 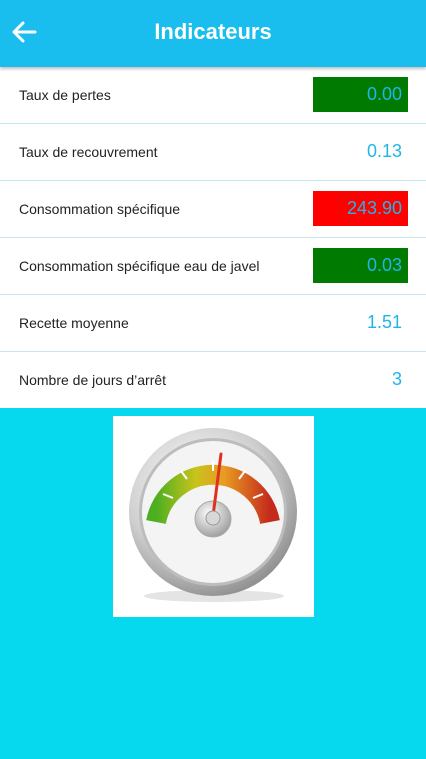 I want to click on speedometer-gauge-icon, so click(x=213, y=515).